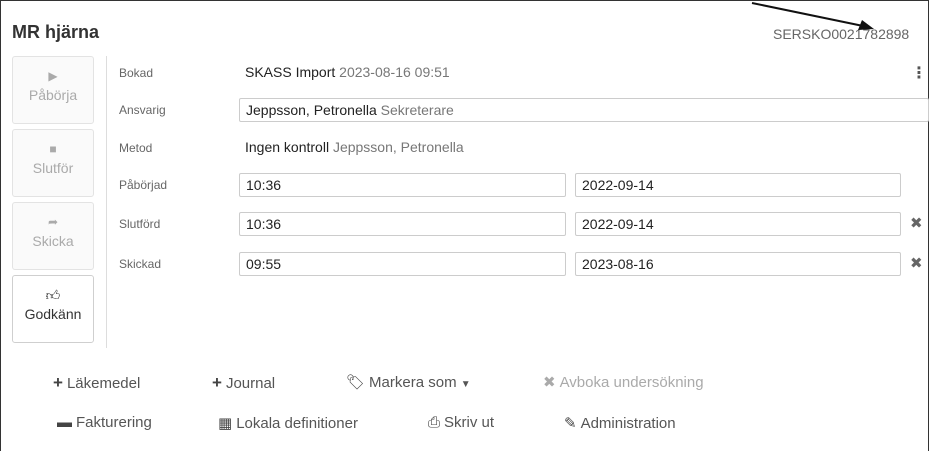 The height and width of the screenshot is (451, 929). Describe the element at coordinates (53, 295) in the screenshot. I see `thumbs-up-icon: 👍︎` at that location.